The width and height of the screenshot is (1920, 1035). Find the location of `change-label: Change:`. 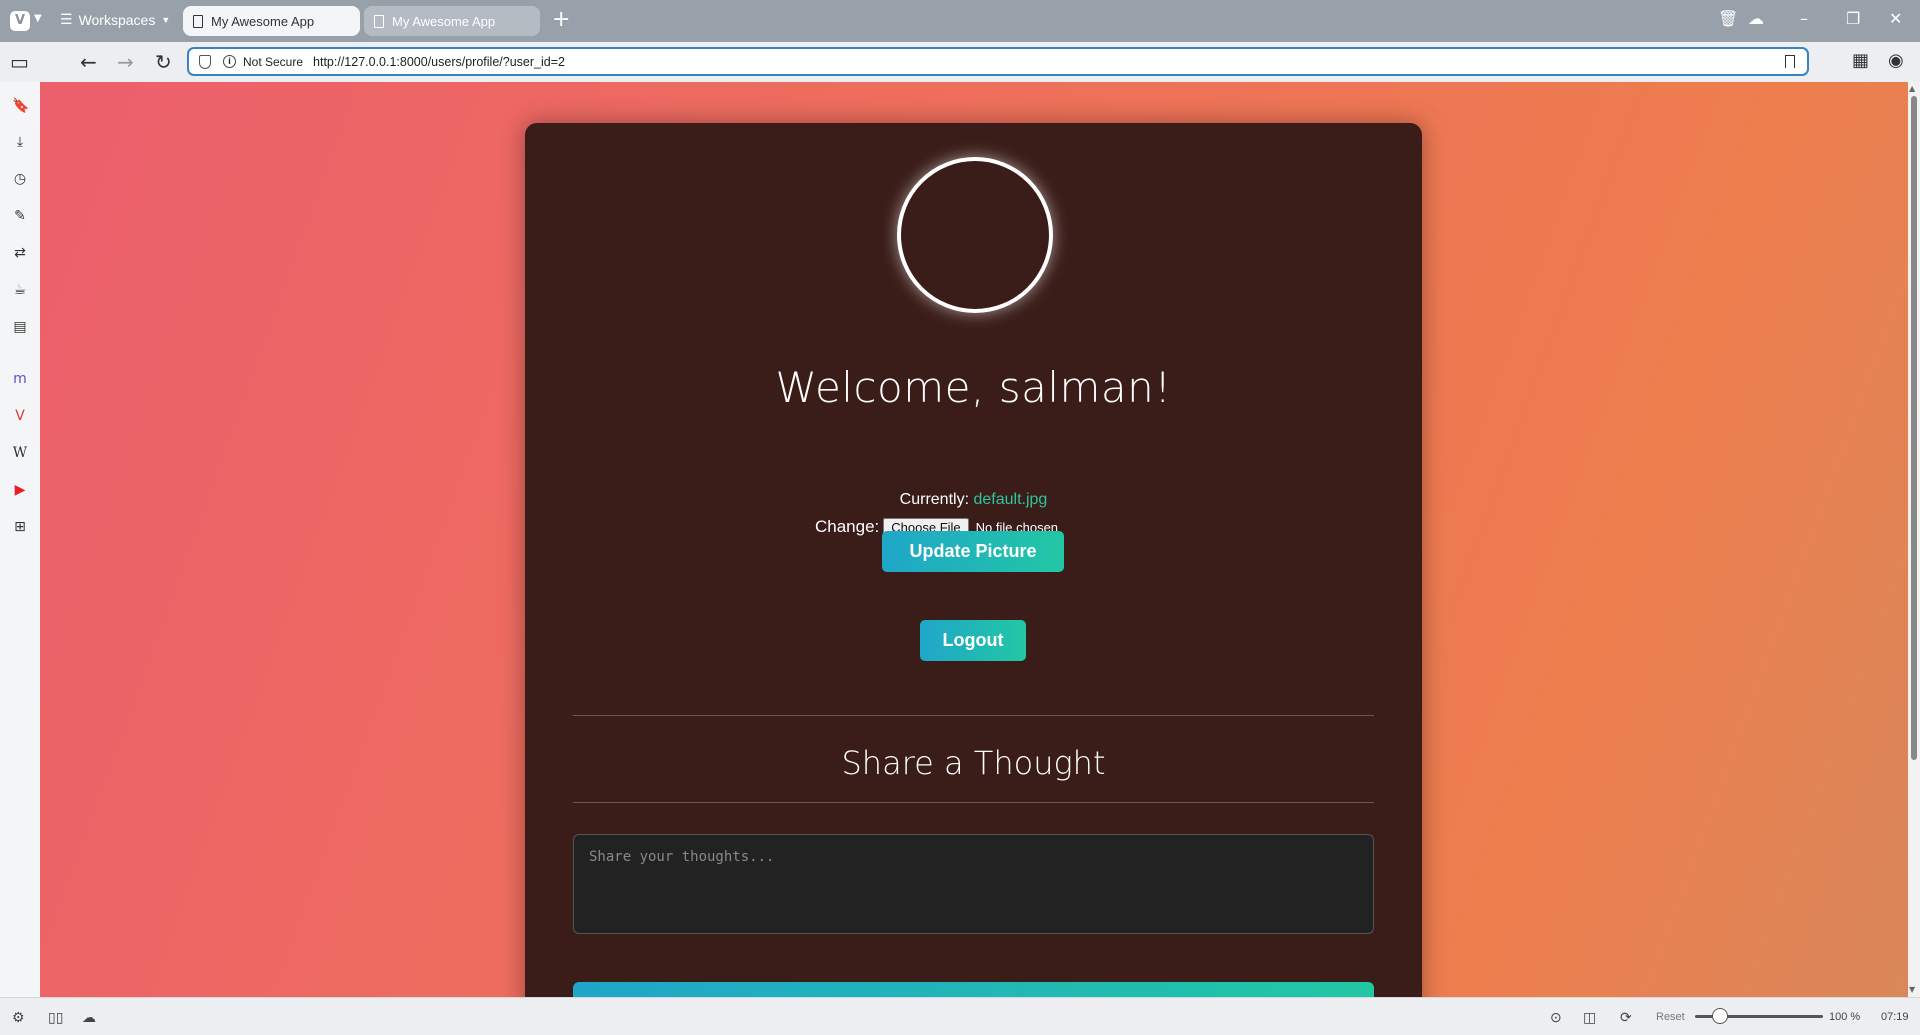

change-label: Change: is located at coordinates (847, 526).